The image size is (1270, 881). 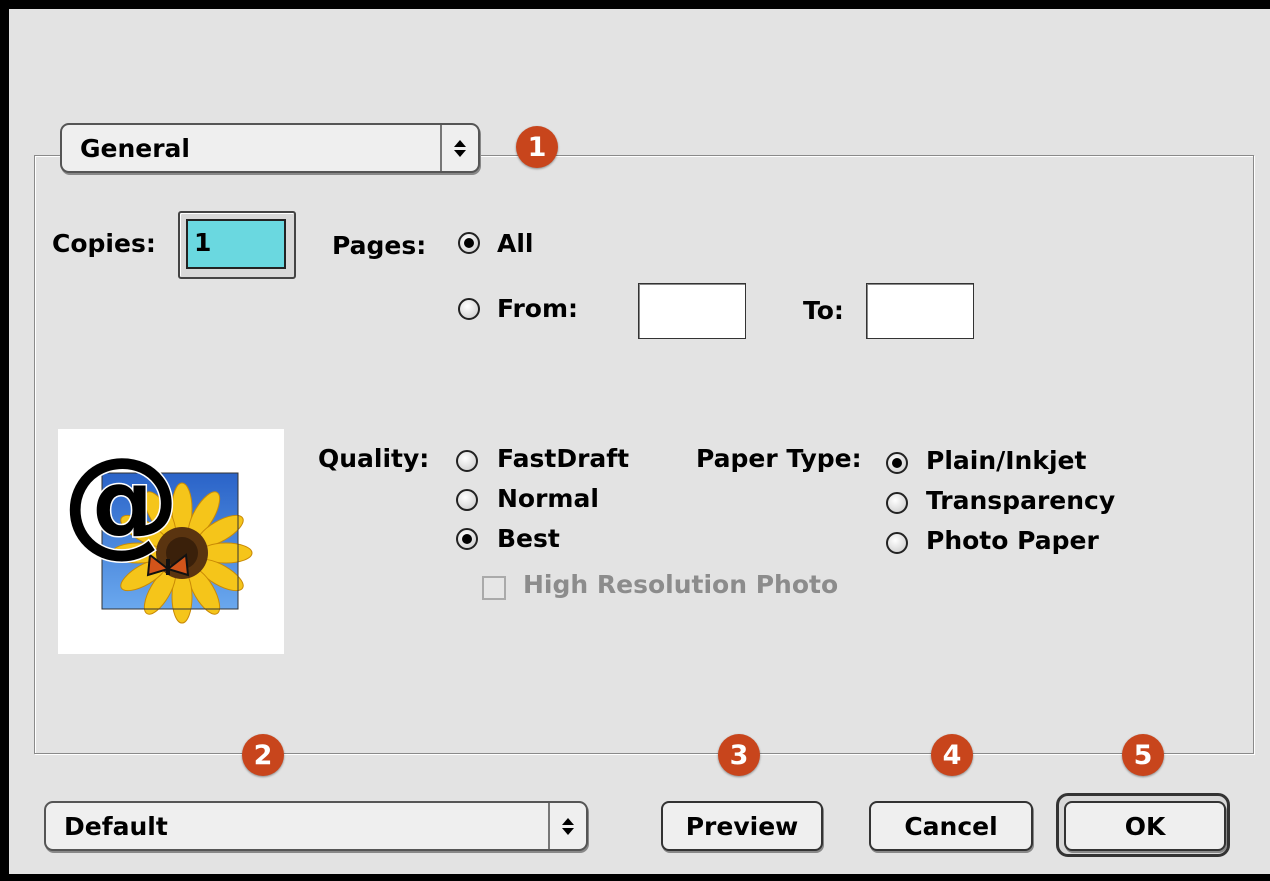 I want to click on copies-field: 1, so click(x=236, y=244).